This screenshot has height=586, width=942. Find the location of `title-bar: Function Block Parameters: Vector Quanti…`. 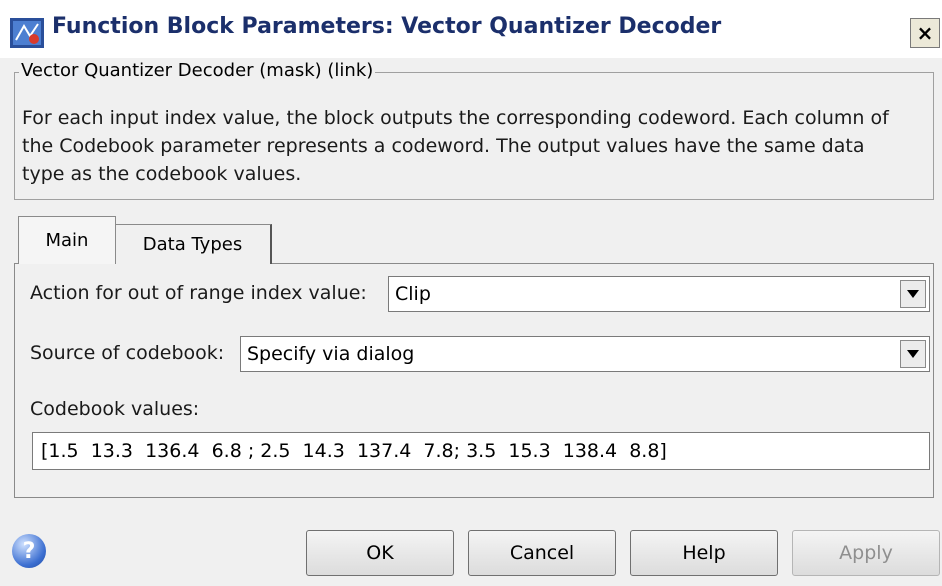

title-bar: Function Block Parameters: Vector Quanti… is located at coordinates (471, 29).